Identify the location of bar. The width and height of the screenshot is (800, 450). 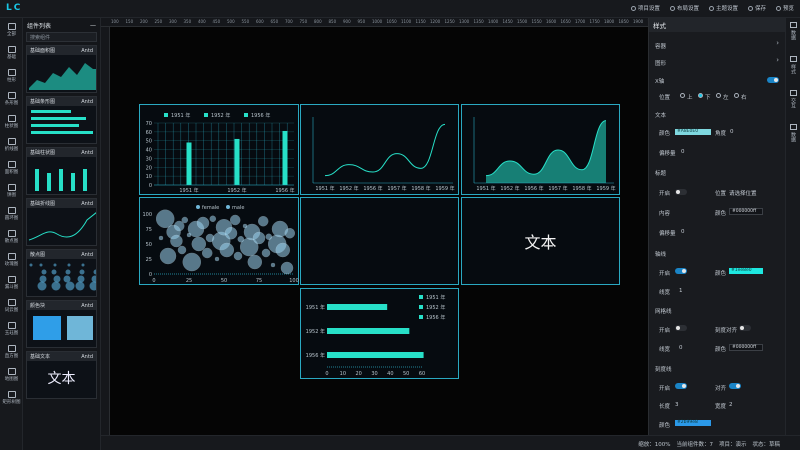
(375, 355).